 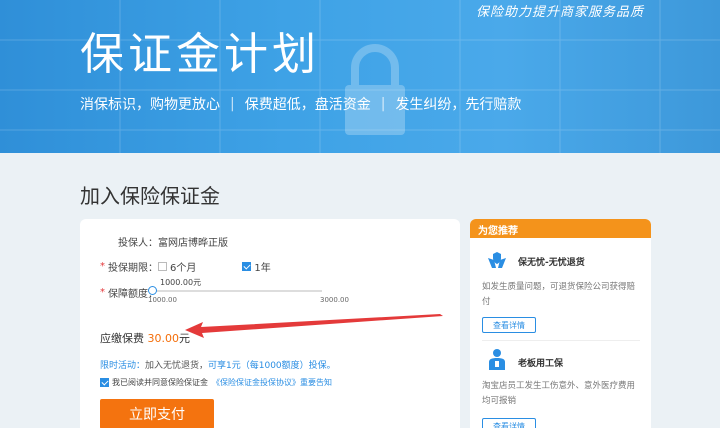 I want to click on period-option-1y: 1年, so click(x=256, y=266).